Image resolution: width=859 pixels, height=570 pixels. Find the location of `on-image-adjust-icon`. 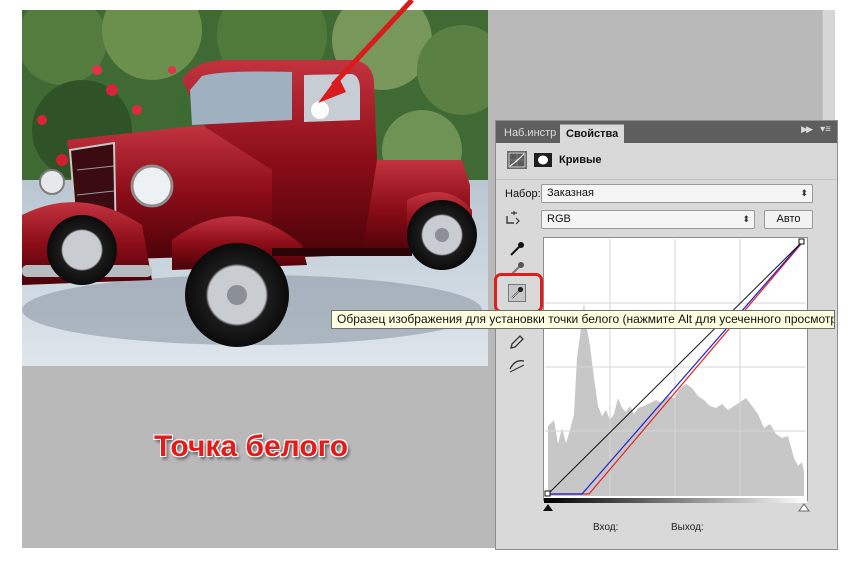

on-image-adjust-icon is located at coordinates (512, 219).